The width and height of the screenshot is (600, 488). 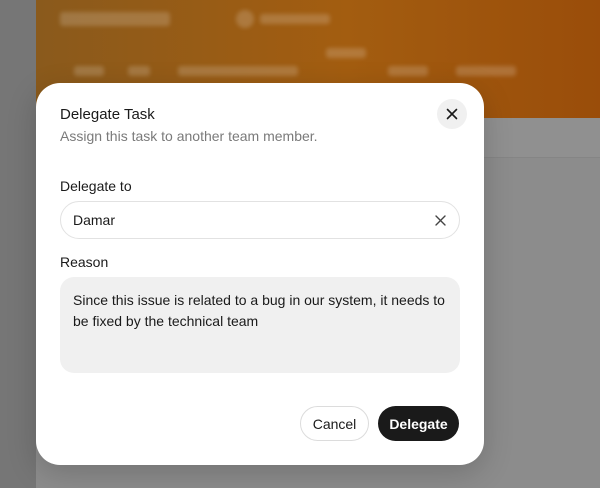 I want to click on delegate-button: Delegate, so click(x=418, y=423).